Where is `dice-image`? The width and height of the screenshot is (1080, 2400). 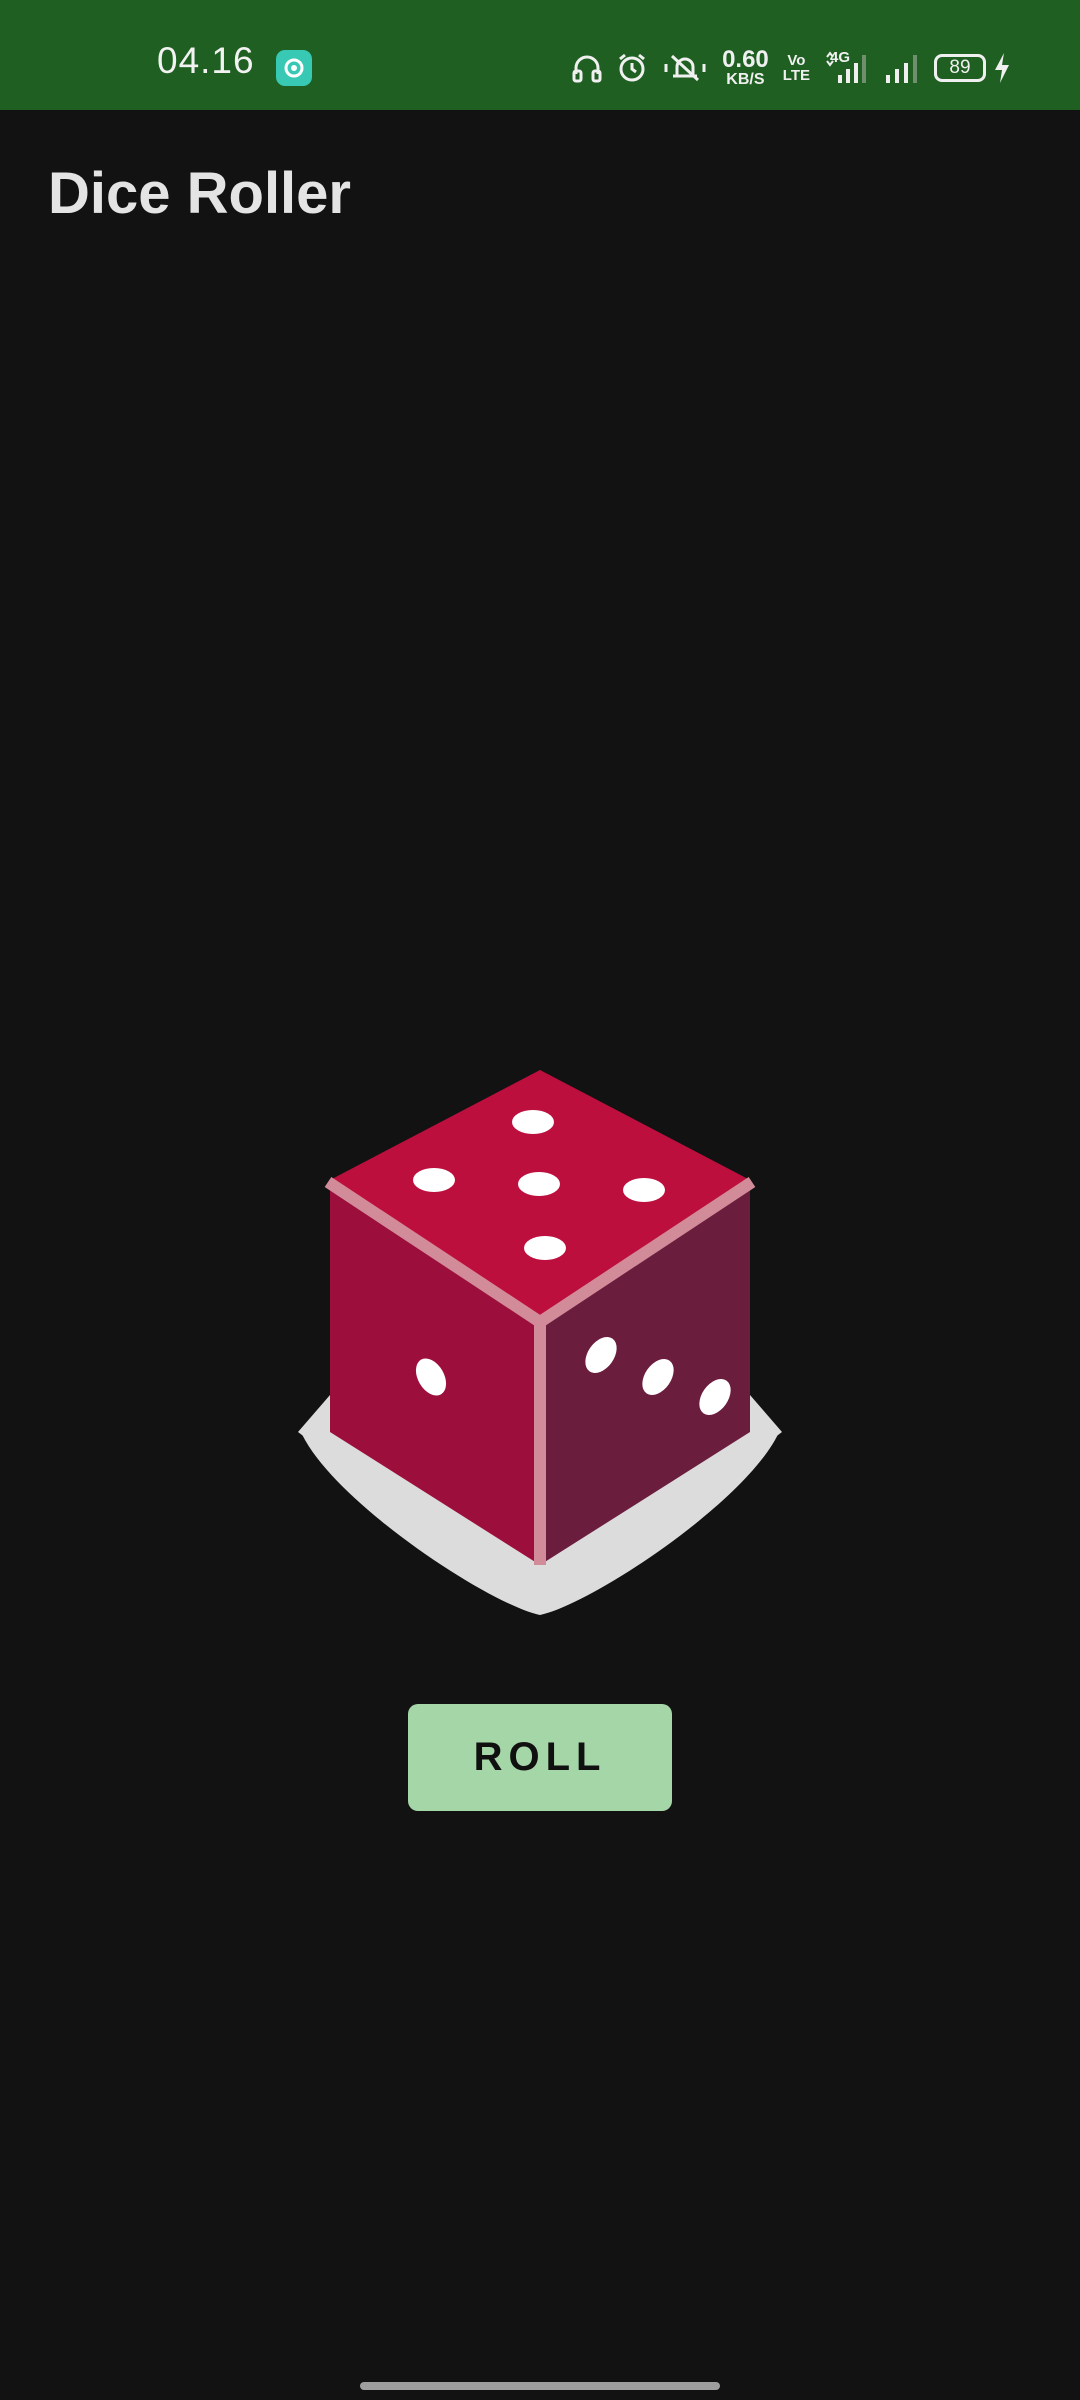 dice-image is located at coordinates (540, 1340).